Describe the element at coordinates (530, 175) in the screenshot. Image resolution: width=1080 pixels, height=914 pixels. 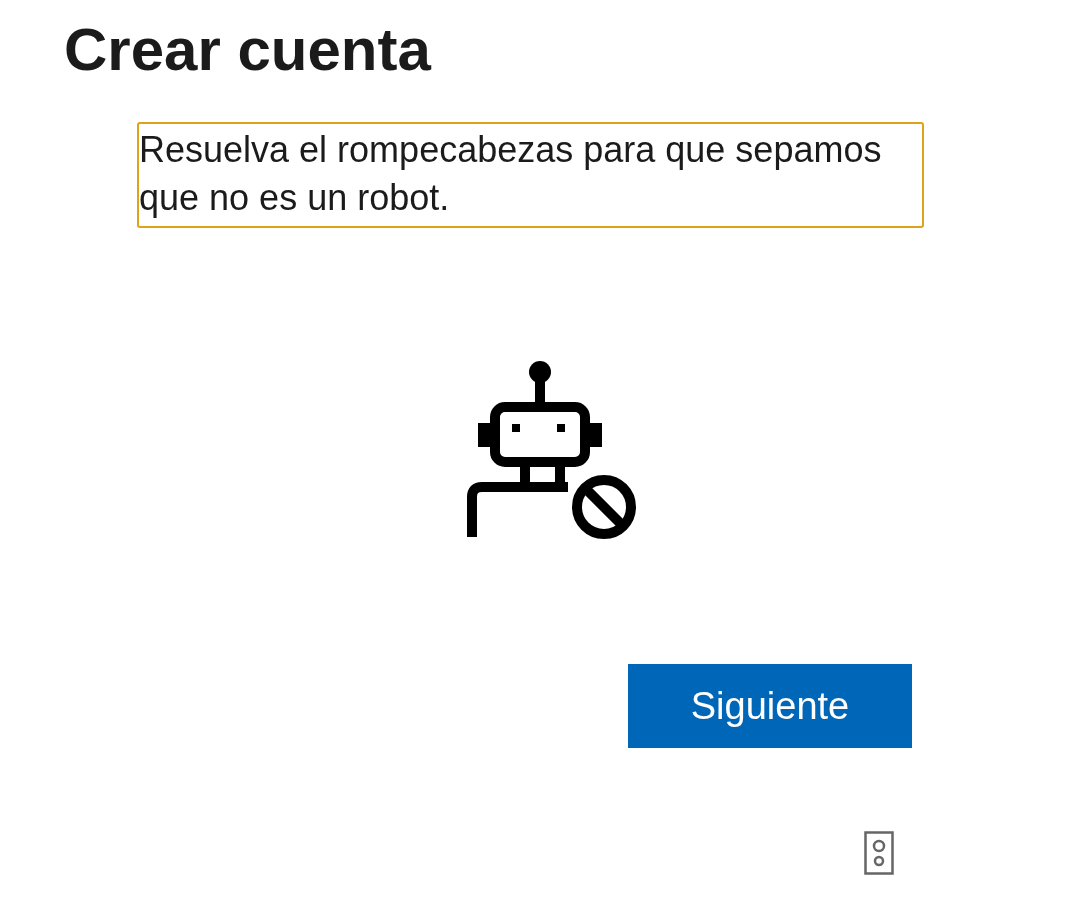
I see `puzzle-instructions: Resuelva el rompecabezas para que sepamos que no es un robot.` at that location.